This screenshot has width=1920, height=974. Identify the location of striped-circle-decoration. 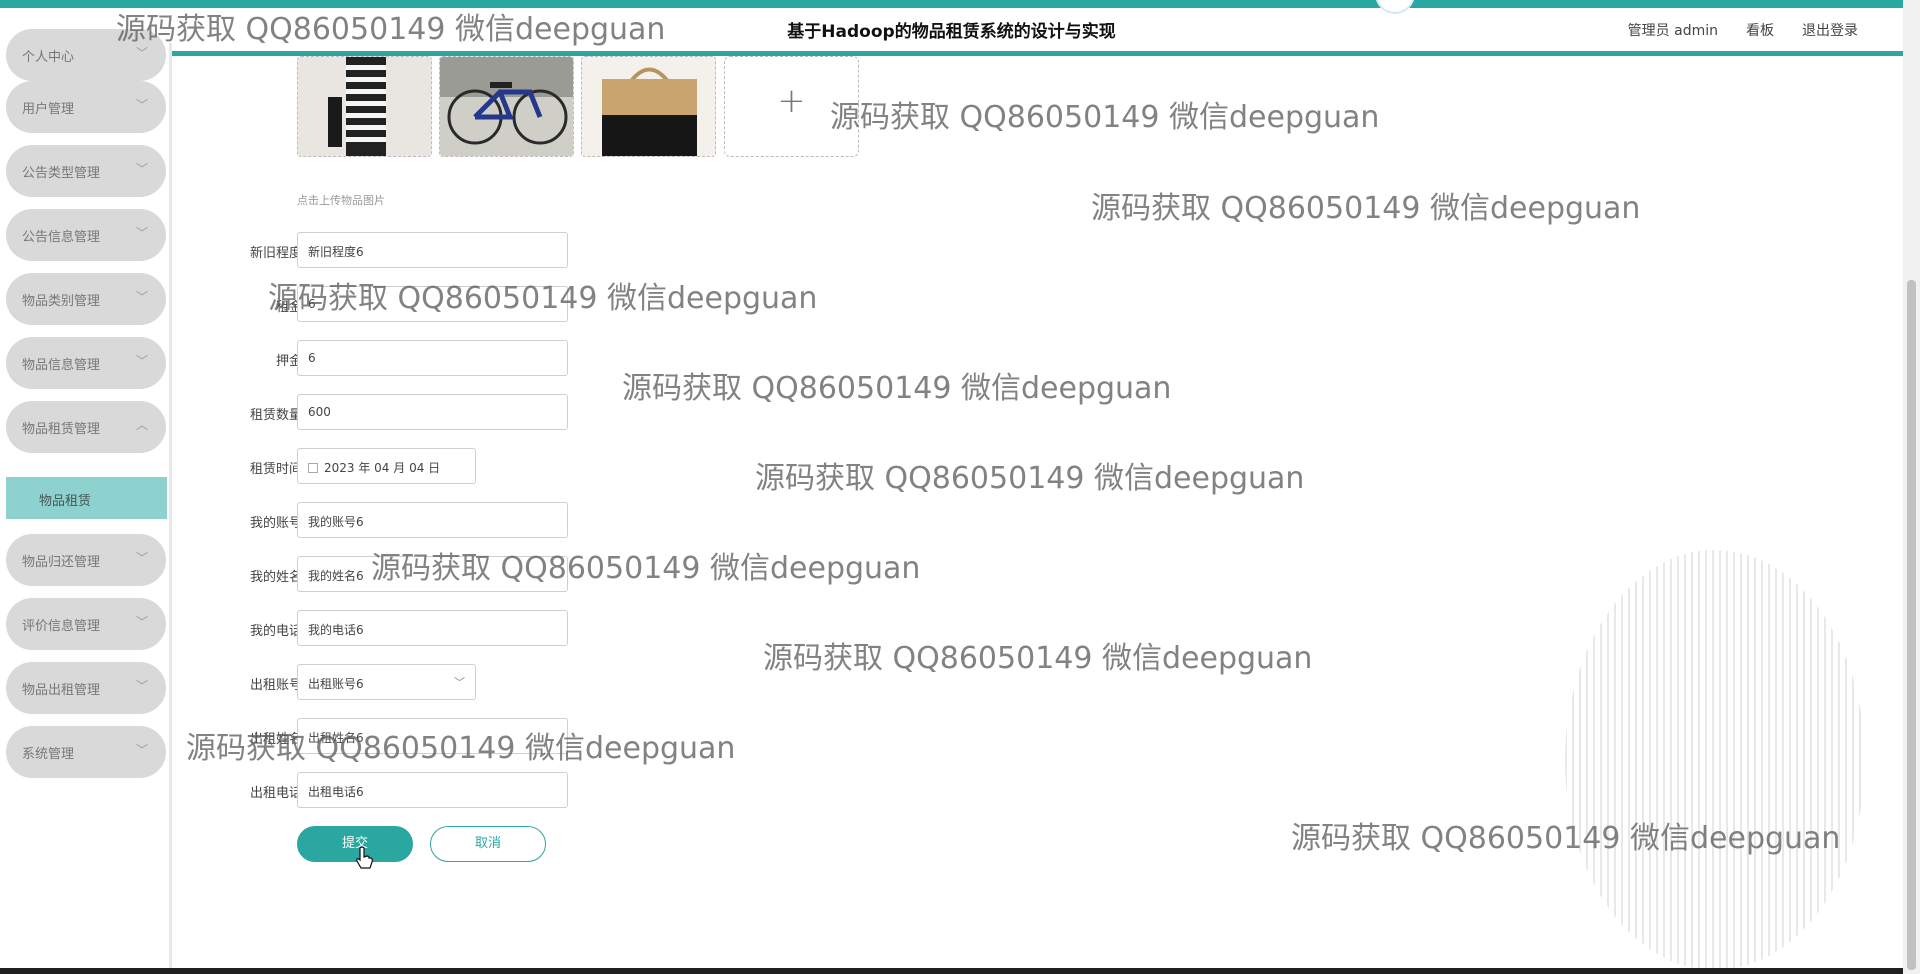
(1715, 760).